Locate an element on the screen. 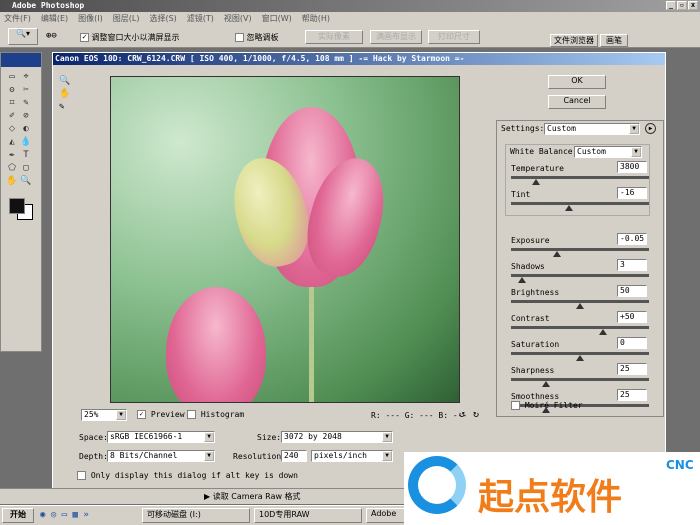 Image resolution: width=700 pixels, height=525 pixels. resolution-input: 240 is located at coordinates (294, 456).